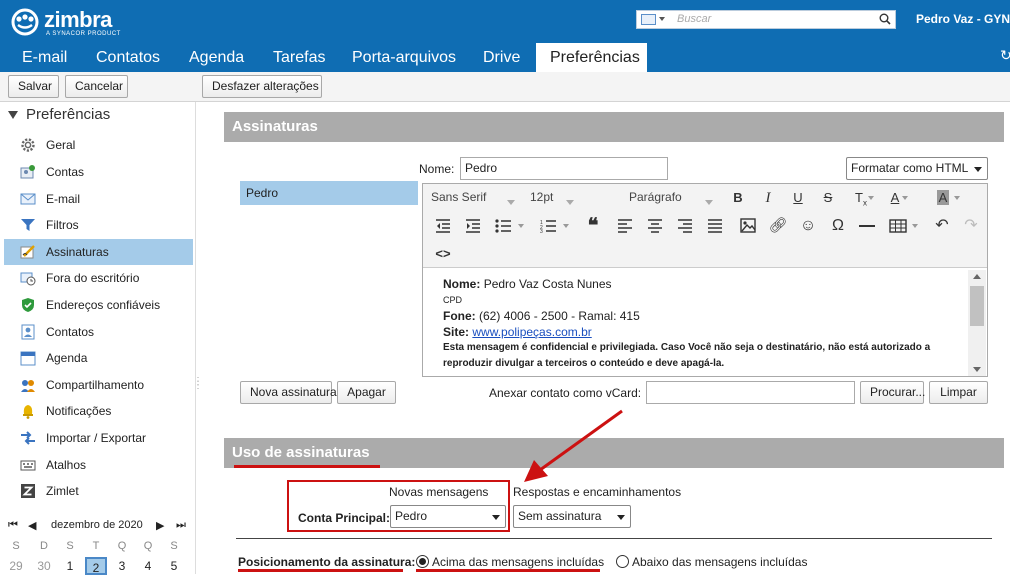  Describe the element at coordinates (98, 385) in the screenshot. I see `sidebar-item-sharing: Compartilhamento` at that location.